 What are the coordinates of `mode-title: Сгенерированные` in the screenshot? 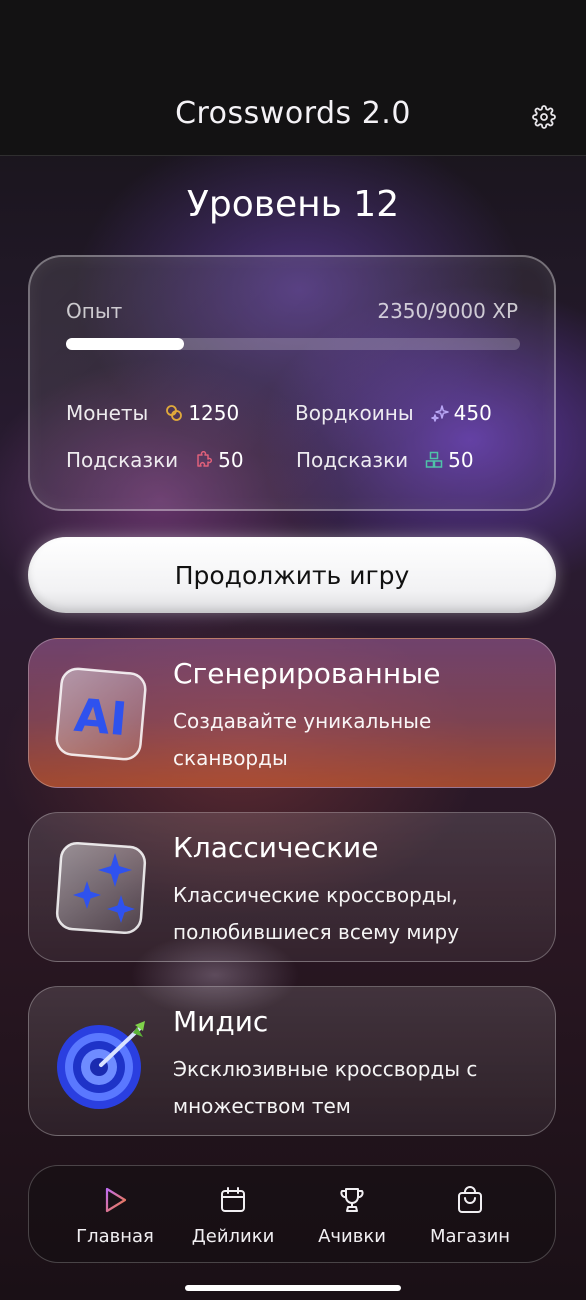 It's located at (307, 673).